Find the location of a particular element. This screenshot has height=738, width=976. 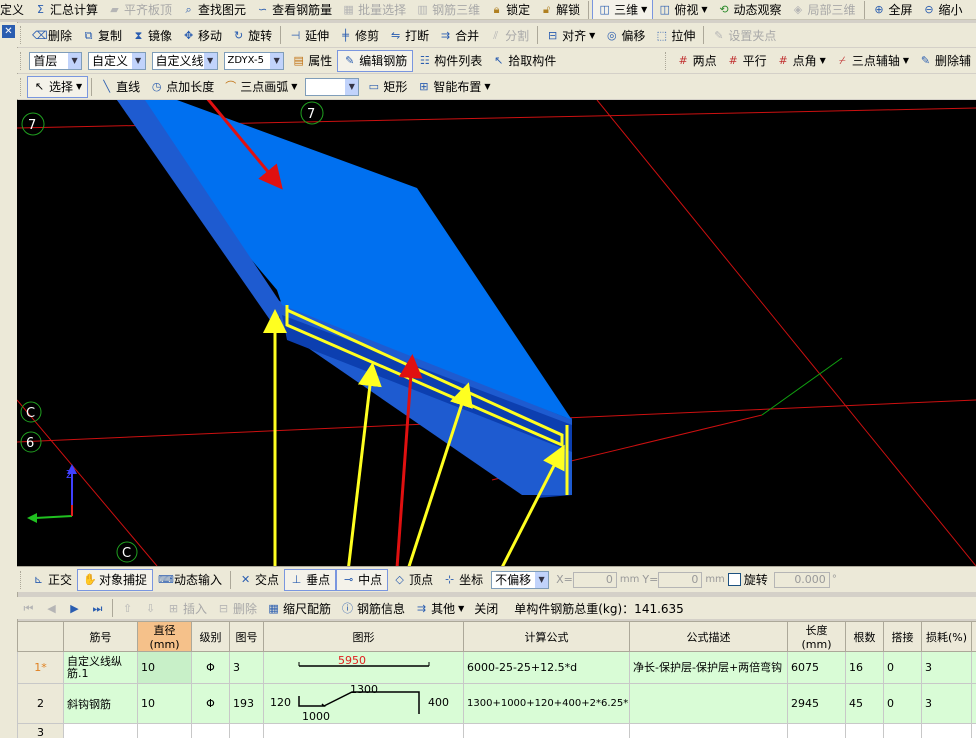

find-element-button: ⌕ 查找图元 is located at coordinates (214, 9).